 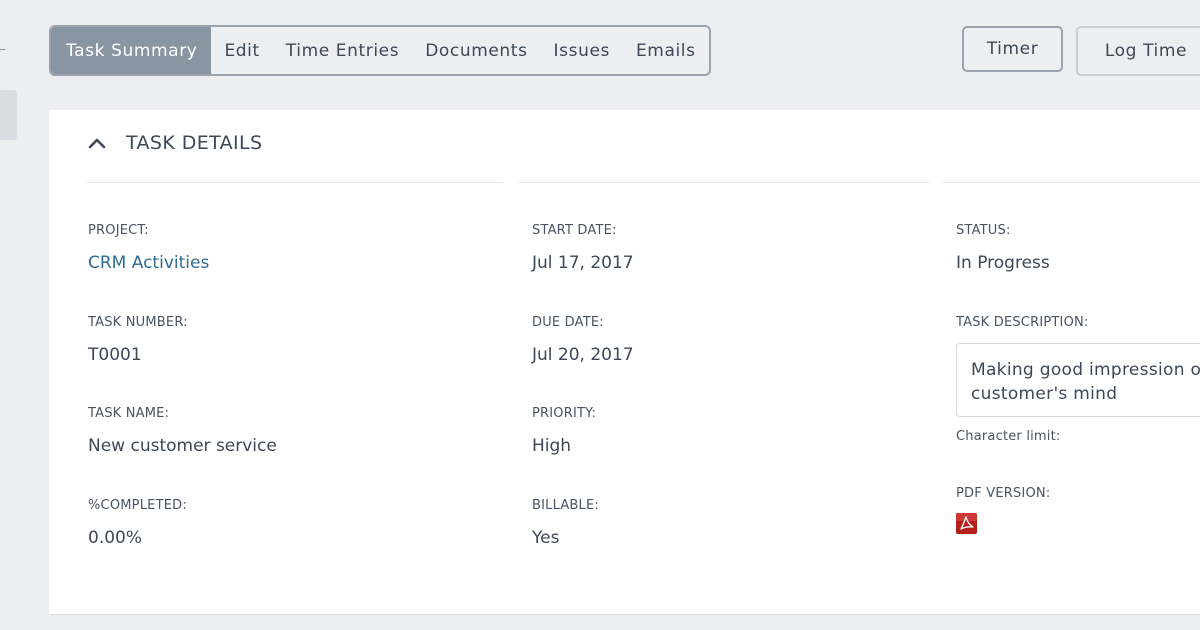 I want to click on tab-documents: Documents, so click(x=476, y=50).